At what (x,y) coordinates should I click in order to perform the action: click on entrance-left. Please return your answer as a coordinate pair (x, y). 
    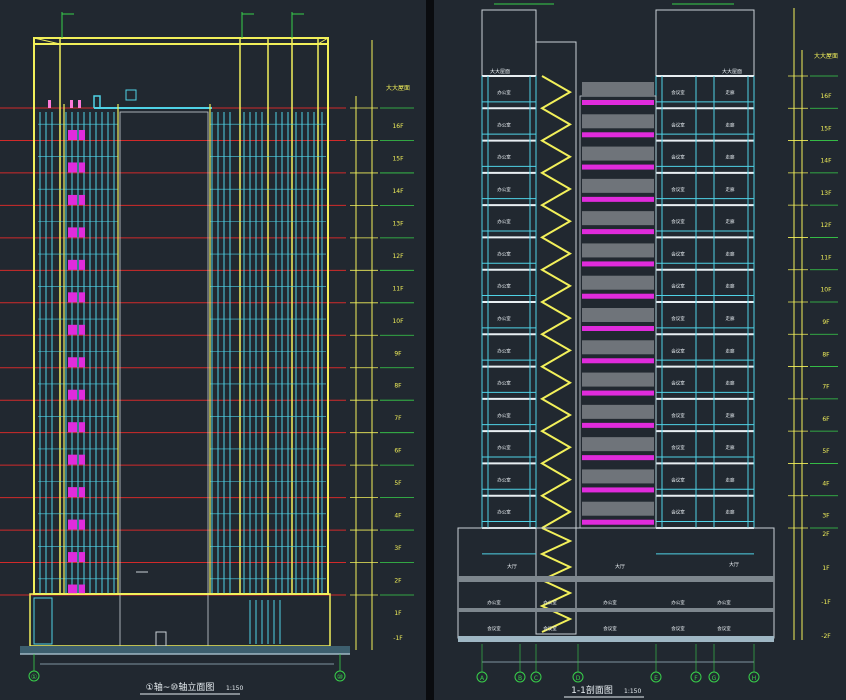
    Looking at the image, I should click on (43, 621).